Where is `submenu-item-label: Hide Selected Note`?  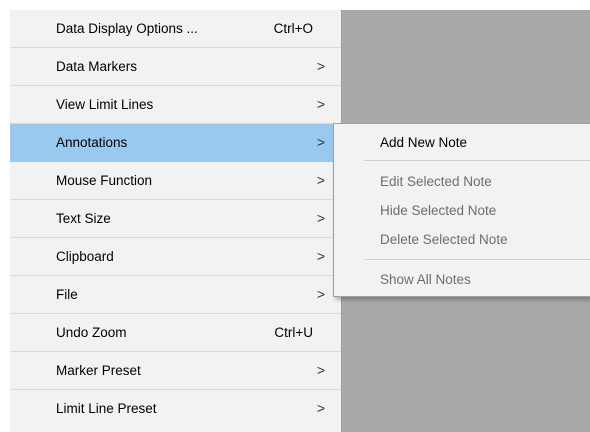
submenu-item-label: Hide Selected Note is located at coordinates (438, 210).